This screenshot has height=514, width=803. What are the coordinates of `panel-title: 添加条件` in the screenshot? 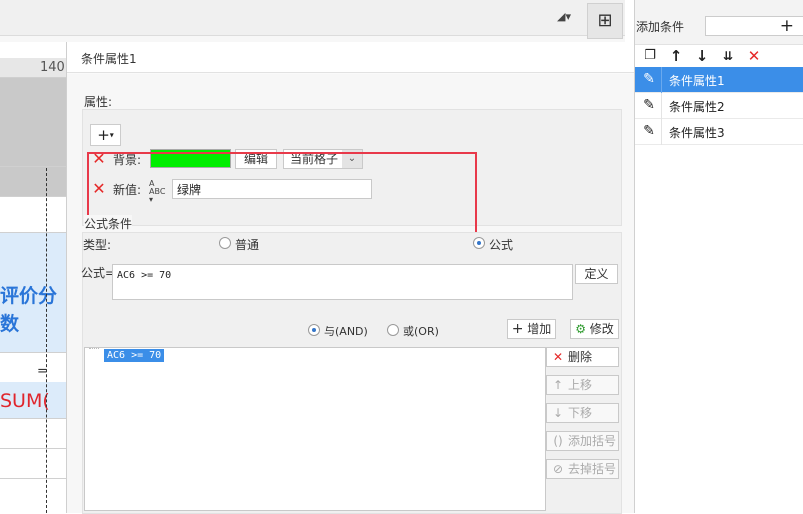 It's located at (660, 27).